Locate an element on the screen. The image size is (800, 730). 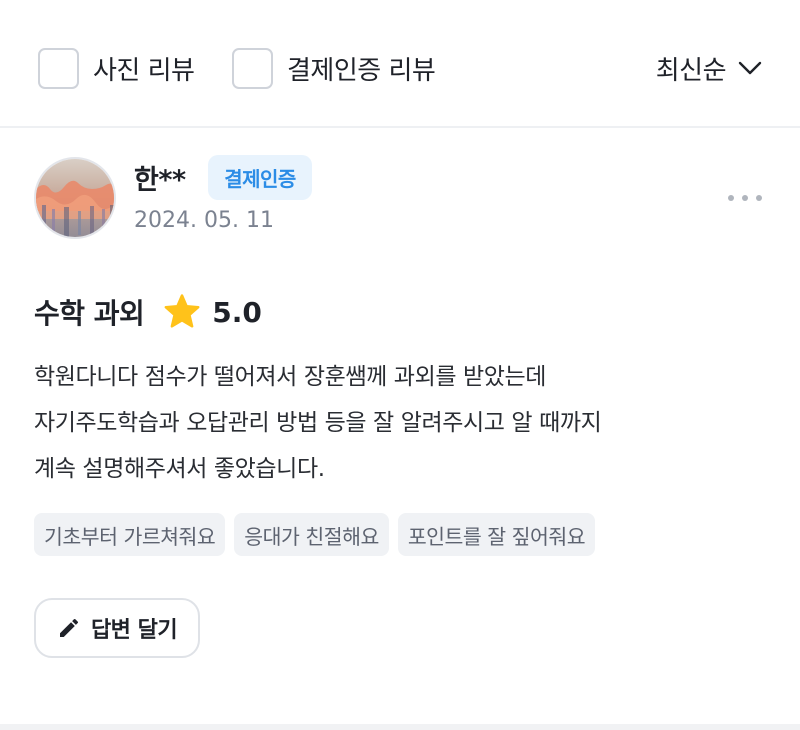
review-body-line: 학원다니다 점수가 떨어져서 장훈쌤께 과외를 받았는데 is located at coordinates (290, 377).